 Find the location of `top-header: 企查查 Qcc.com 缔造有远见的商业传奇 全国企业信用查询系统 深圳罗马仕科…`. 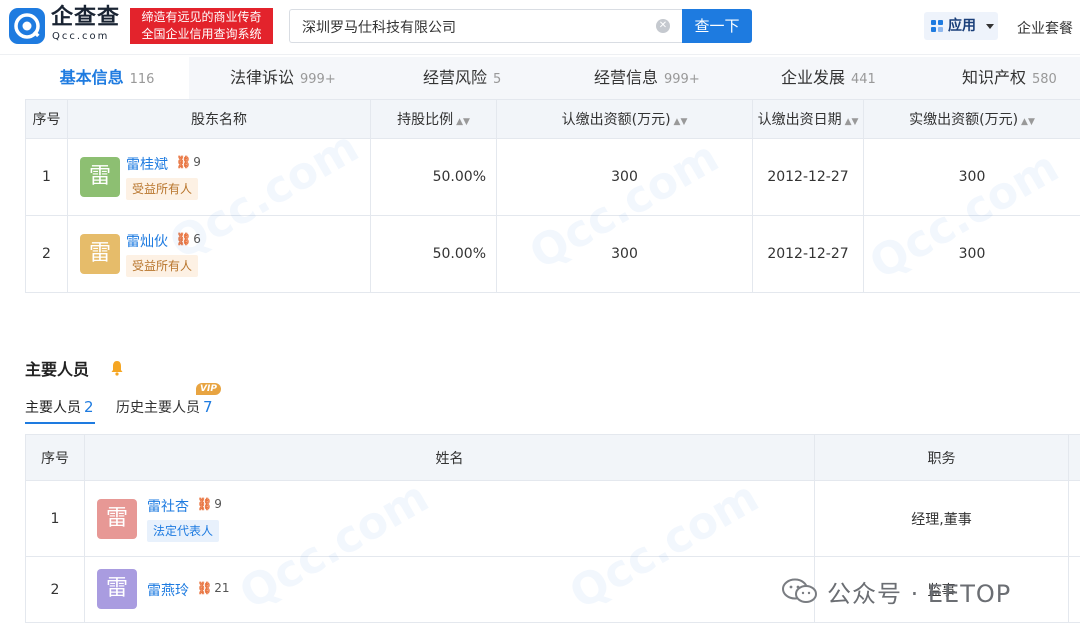

top-header: 企查查 Qcc.com 缔造有远见的商业传奇 全国企业信用查询系统 深圳罗马仕科… is located at coordinates (540, 27).